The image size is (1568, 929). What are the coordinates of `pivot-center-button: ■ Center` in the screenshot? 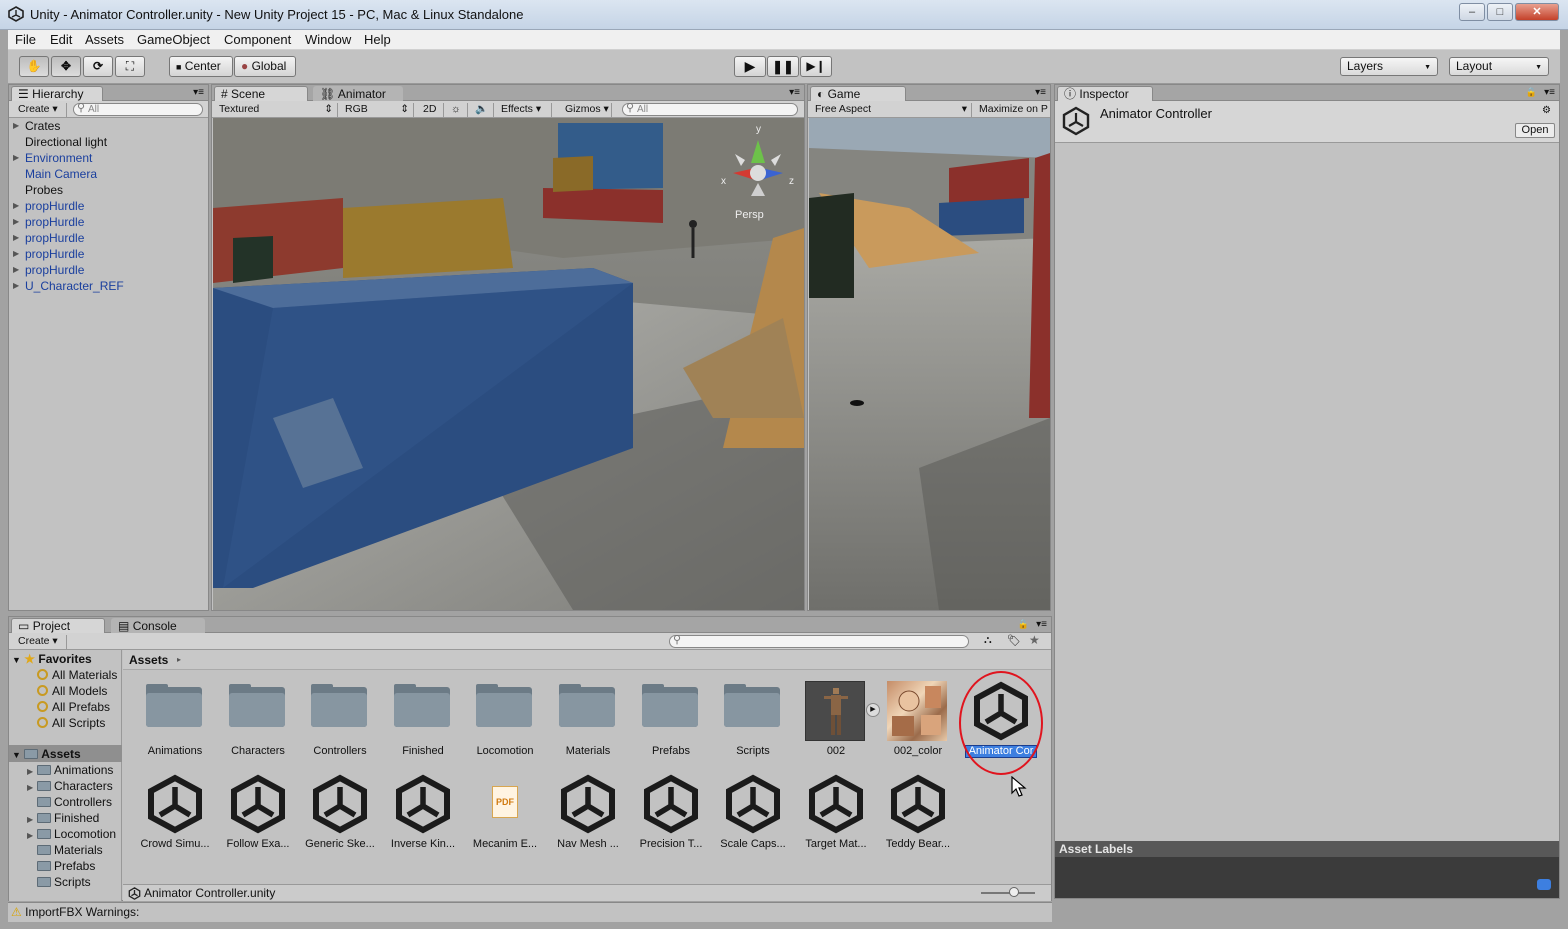 It's located at (201, 66).